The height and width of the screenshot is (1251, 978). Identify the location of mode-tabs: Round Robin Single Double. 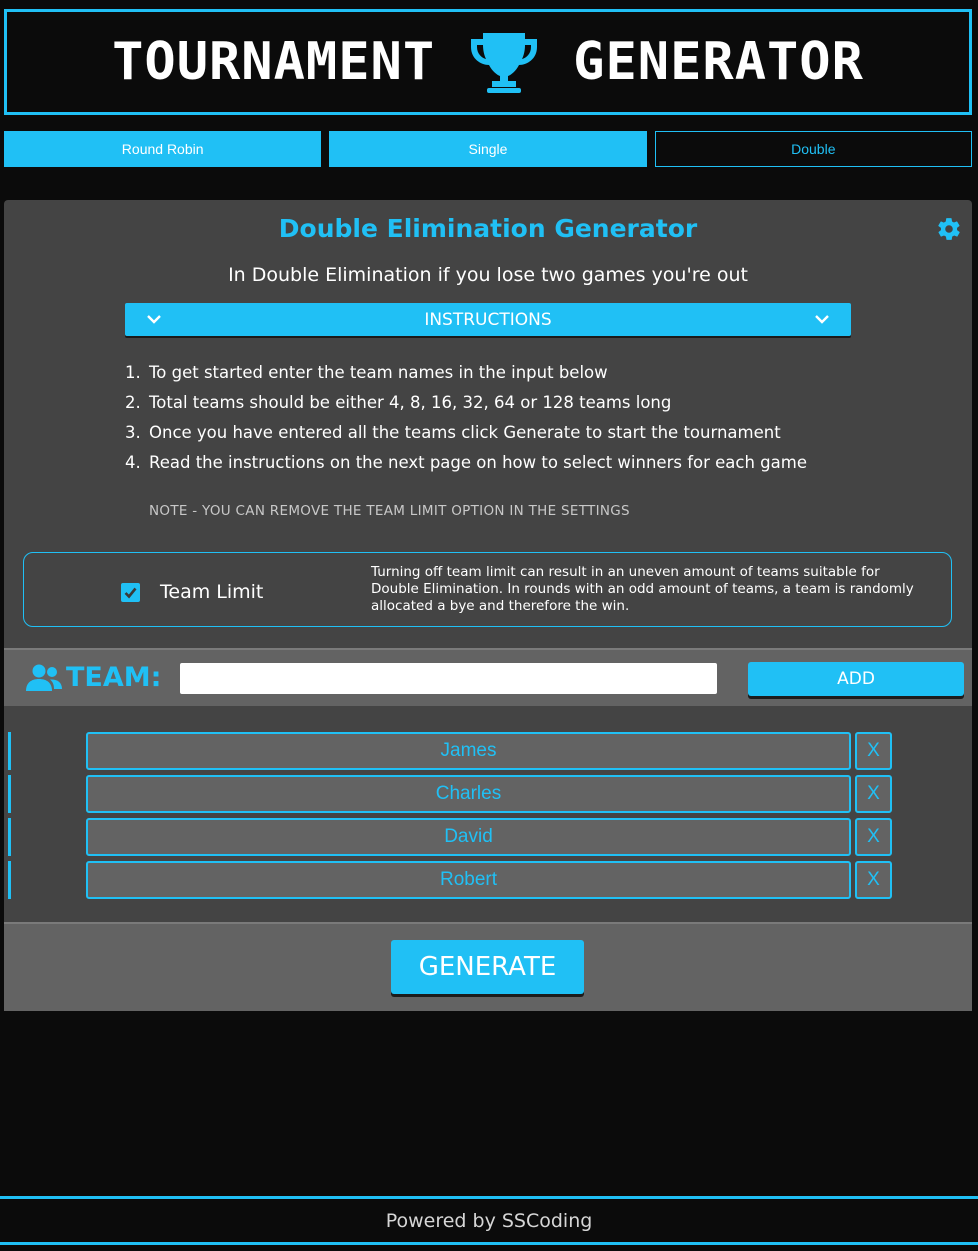
(488, 149).